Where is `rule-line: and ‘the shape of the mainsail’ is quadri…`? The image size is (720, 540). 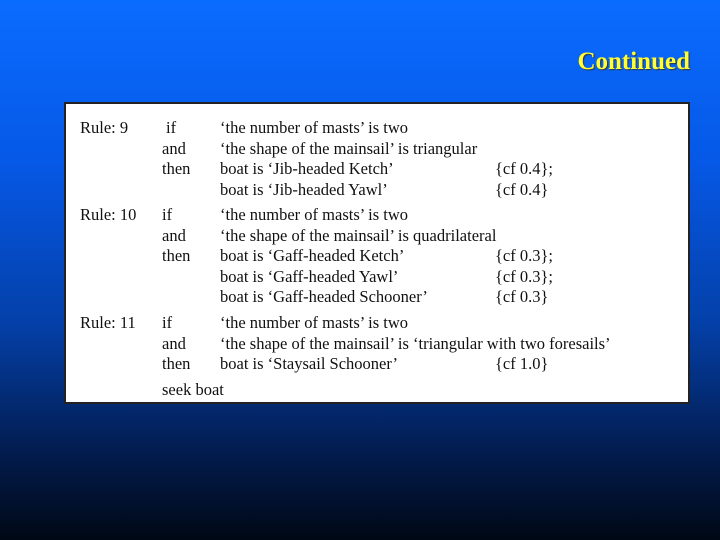
rule-line: and ‘the shape of the mainsail’ is quadri… is located at coordinates (377, 236).